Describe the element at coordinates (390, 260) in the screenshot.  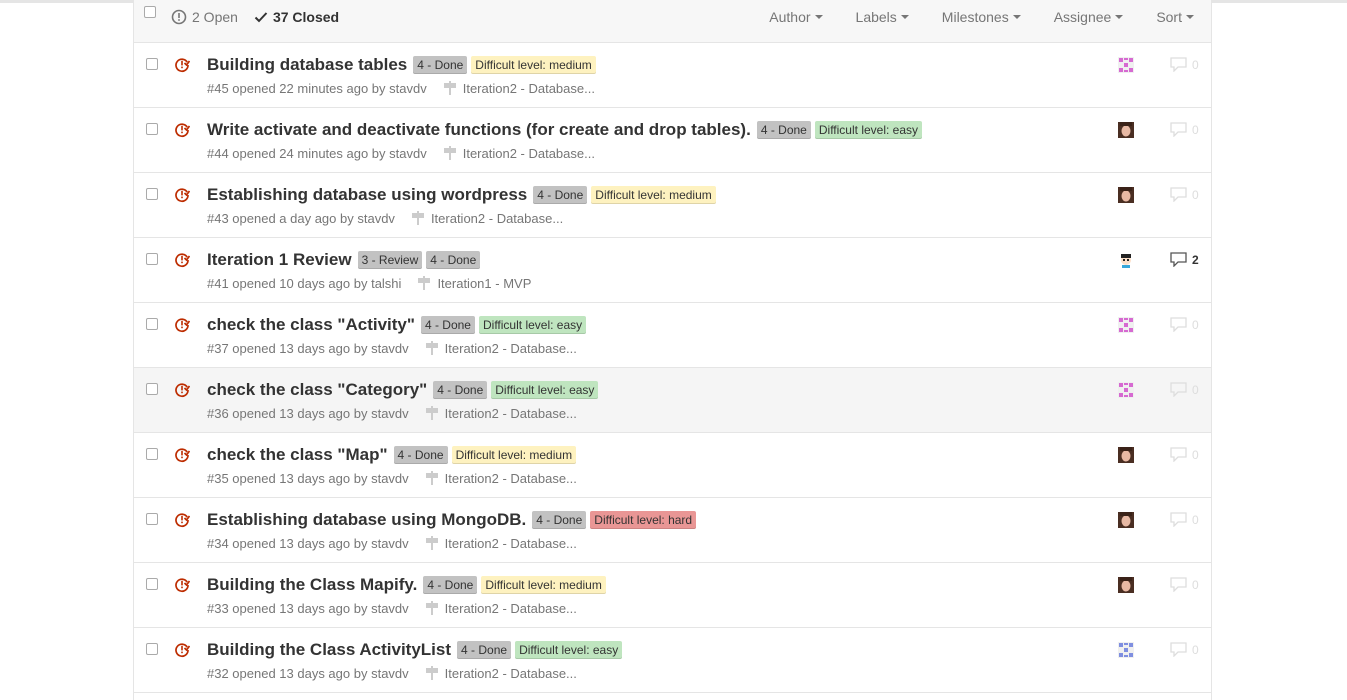
I see `issue-label: 3 - Review` at that location.